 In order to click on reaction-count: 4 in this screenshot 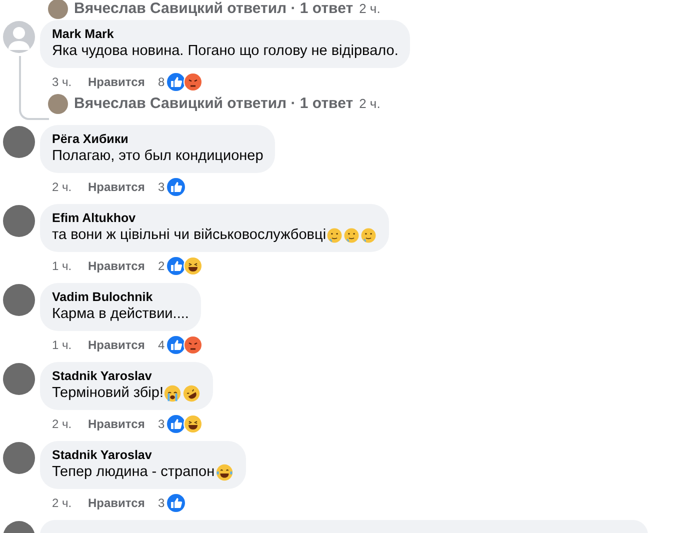, I will do `click(161, 345)`.